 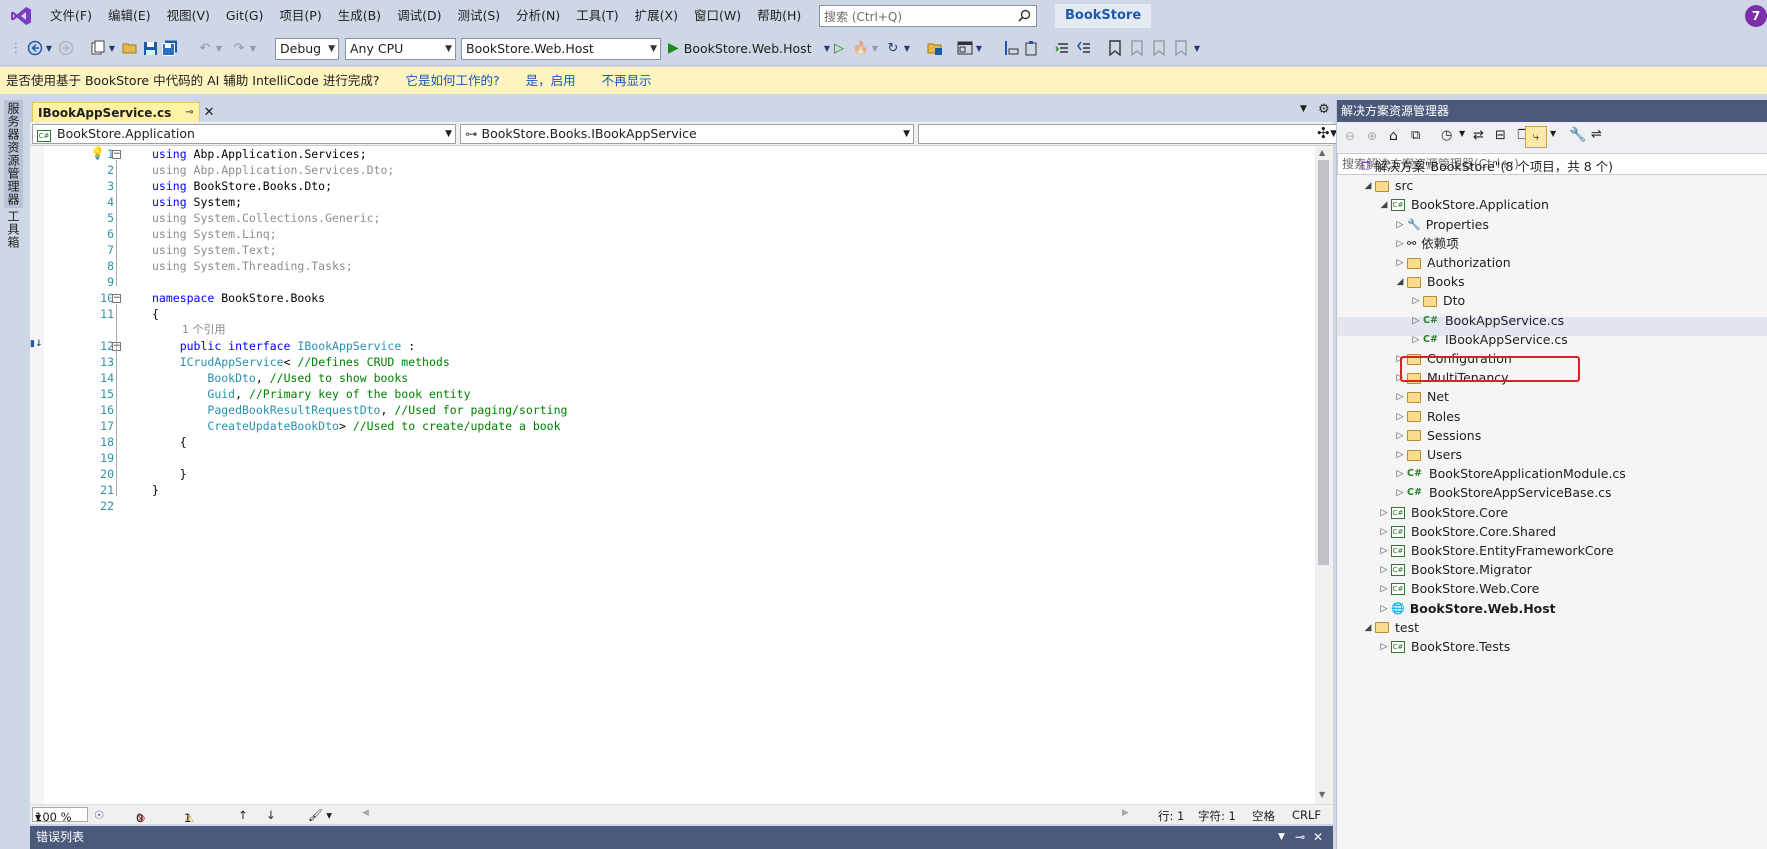 What do you see at coordinates (1390, 628) in the screenshot?
I see `tree-item: ◢ test` at bounding box center [1390, 628].